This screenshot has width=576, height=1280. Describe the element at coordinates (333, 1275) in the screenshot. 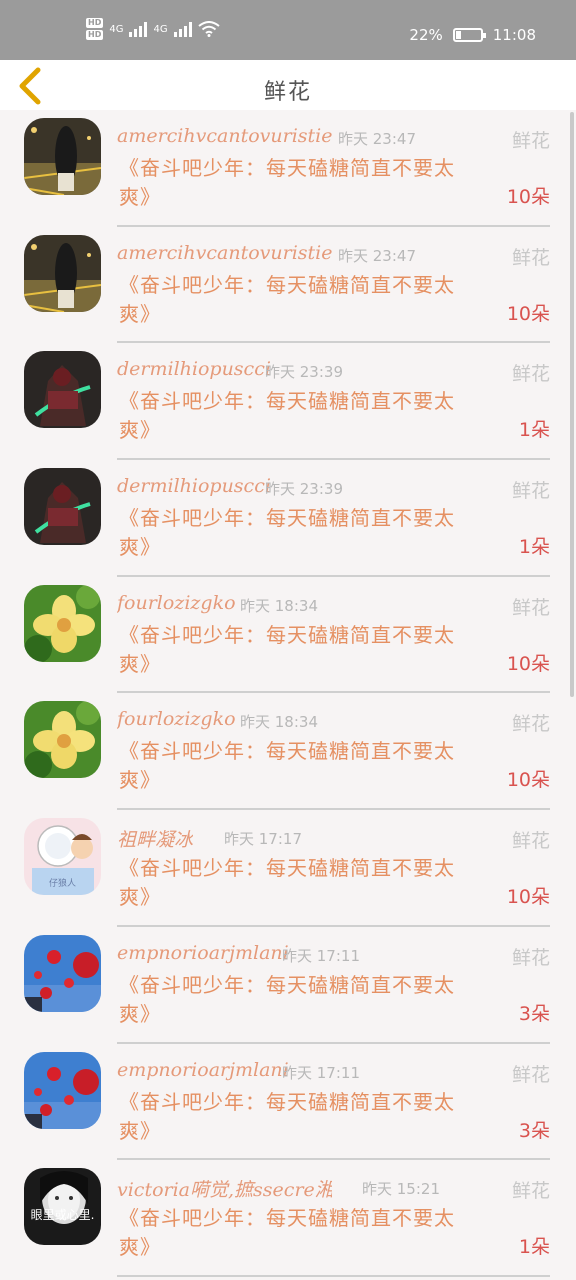

I see `divider` at that location.